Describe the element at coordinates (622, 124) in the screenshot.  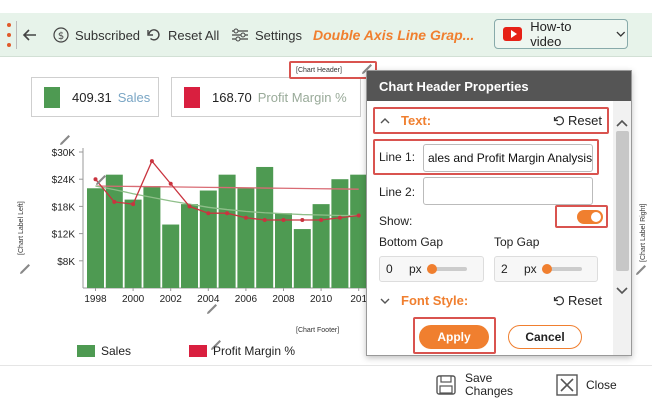
I see `scroll-up-icon` at that location.